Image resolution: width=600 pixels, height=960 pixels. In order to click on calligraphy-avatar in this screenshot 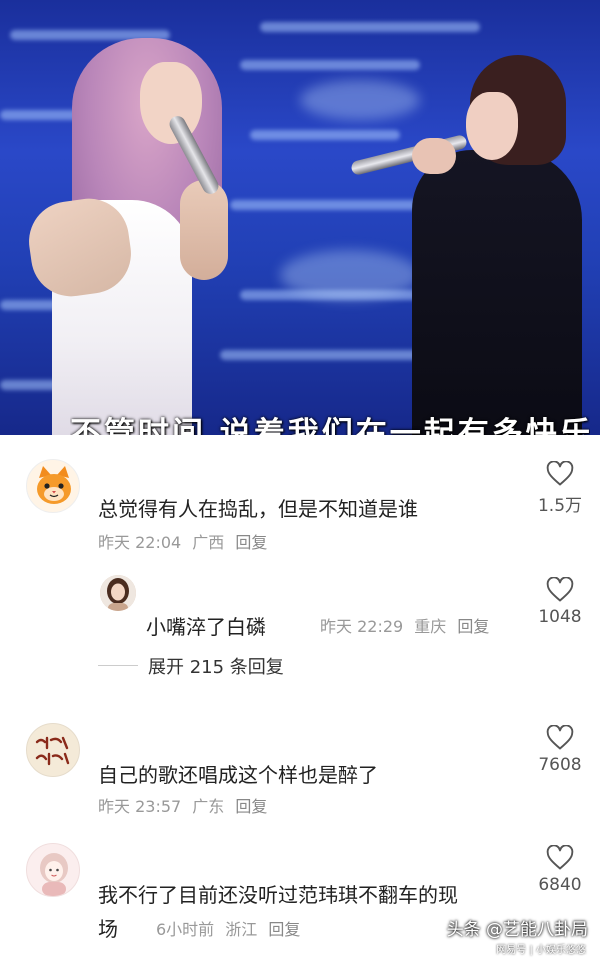, I will do `click(52, 751)`.